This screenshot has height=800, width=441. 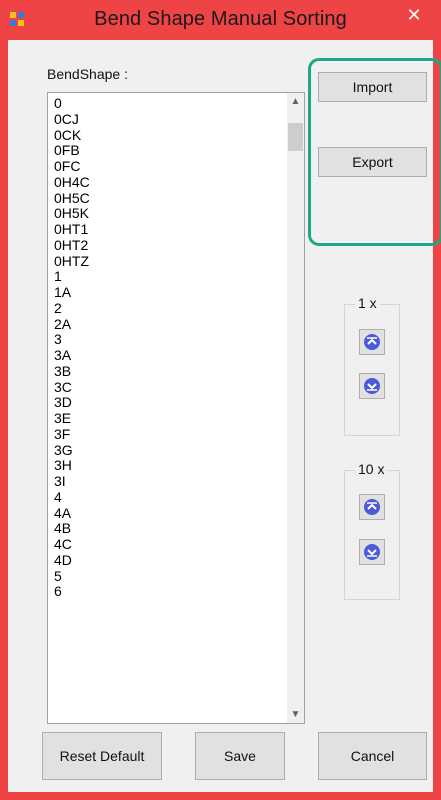 What do you see at coordinates (72, 576) in the screenshot?
I see `list-item: 5` at bounding box center [72, 576].